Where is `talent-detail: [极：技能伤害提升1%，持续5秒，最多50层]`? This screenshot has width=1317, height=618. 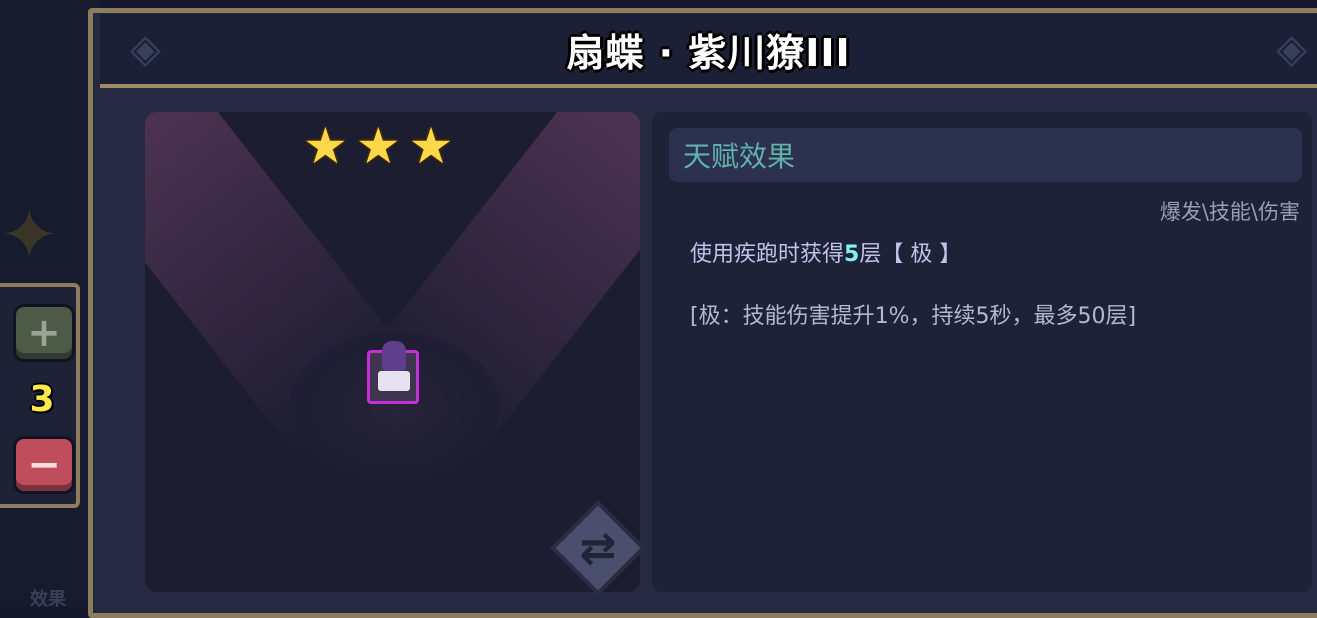
talent-detail: [极：技能伤害提升1%，持续5秒，最多50层] is located at coordinates (913, 316).